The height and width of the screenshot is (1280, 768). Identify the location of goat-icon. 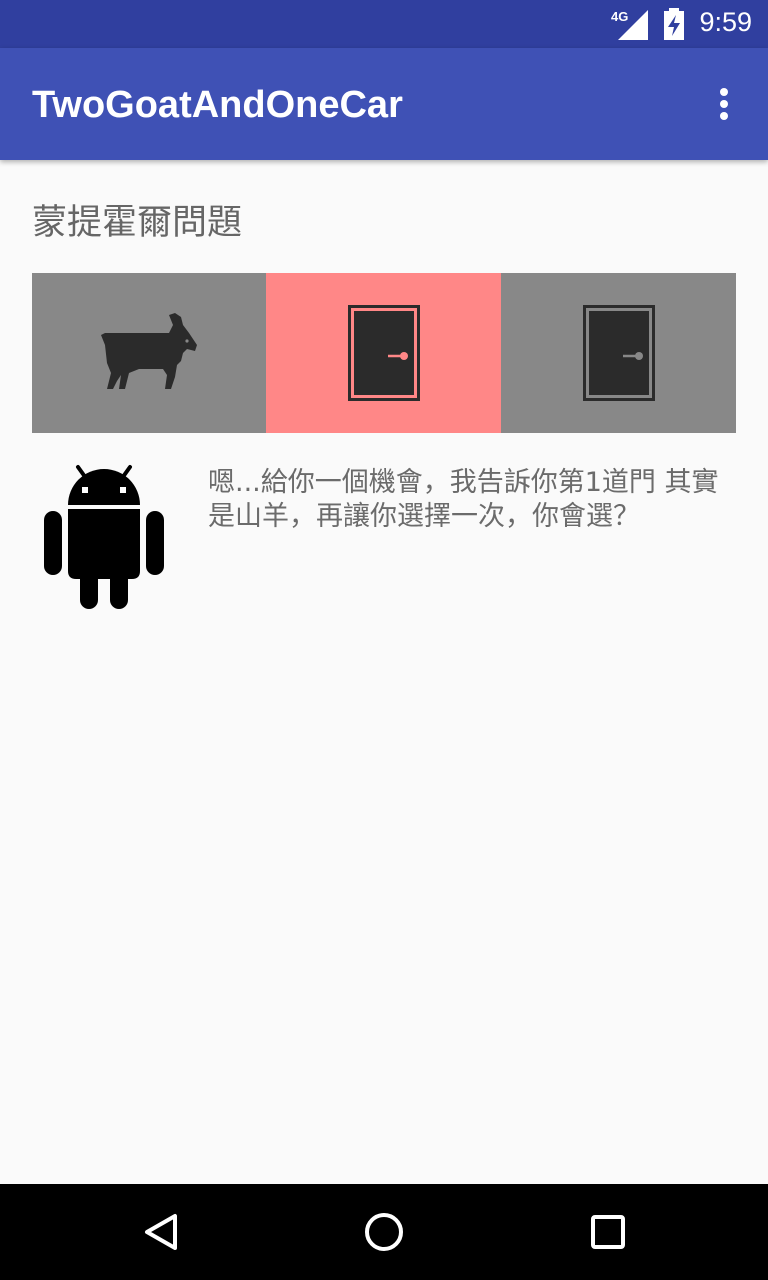
(149, 351).